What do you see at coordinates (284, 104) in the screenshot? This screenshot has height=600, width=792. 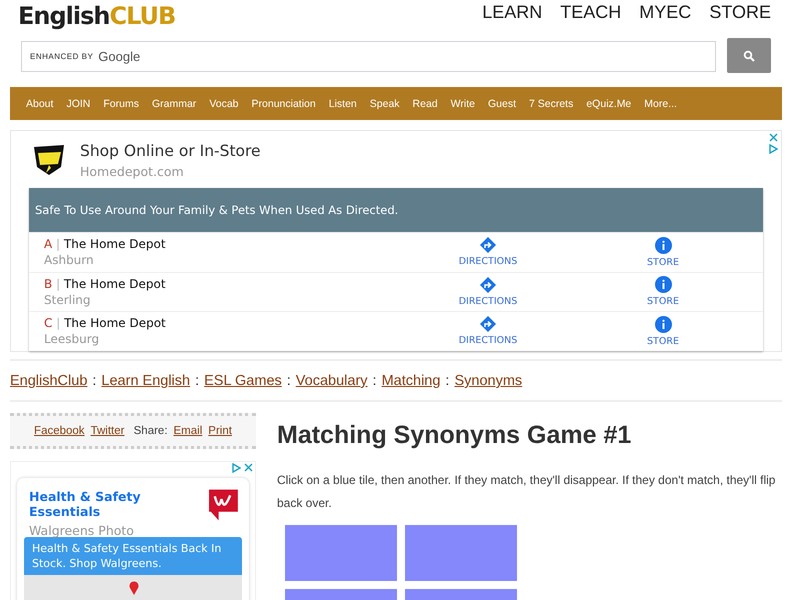 I see `menu-link: Pronunciation` at bounding box center [284, 104].